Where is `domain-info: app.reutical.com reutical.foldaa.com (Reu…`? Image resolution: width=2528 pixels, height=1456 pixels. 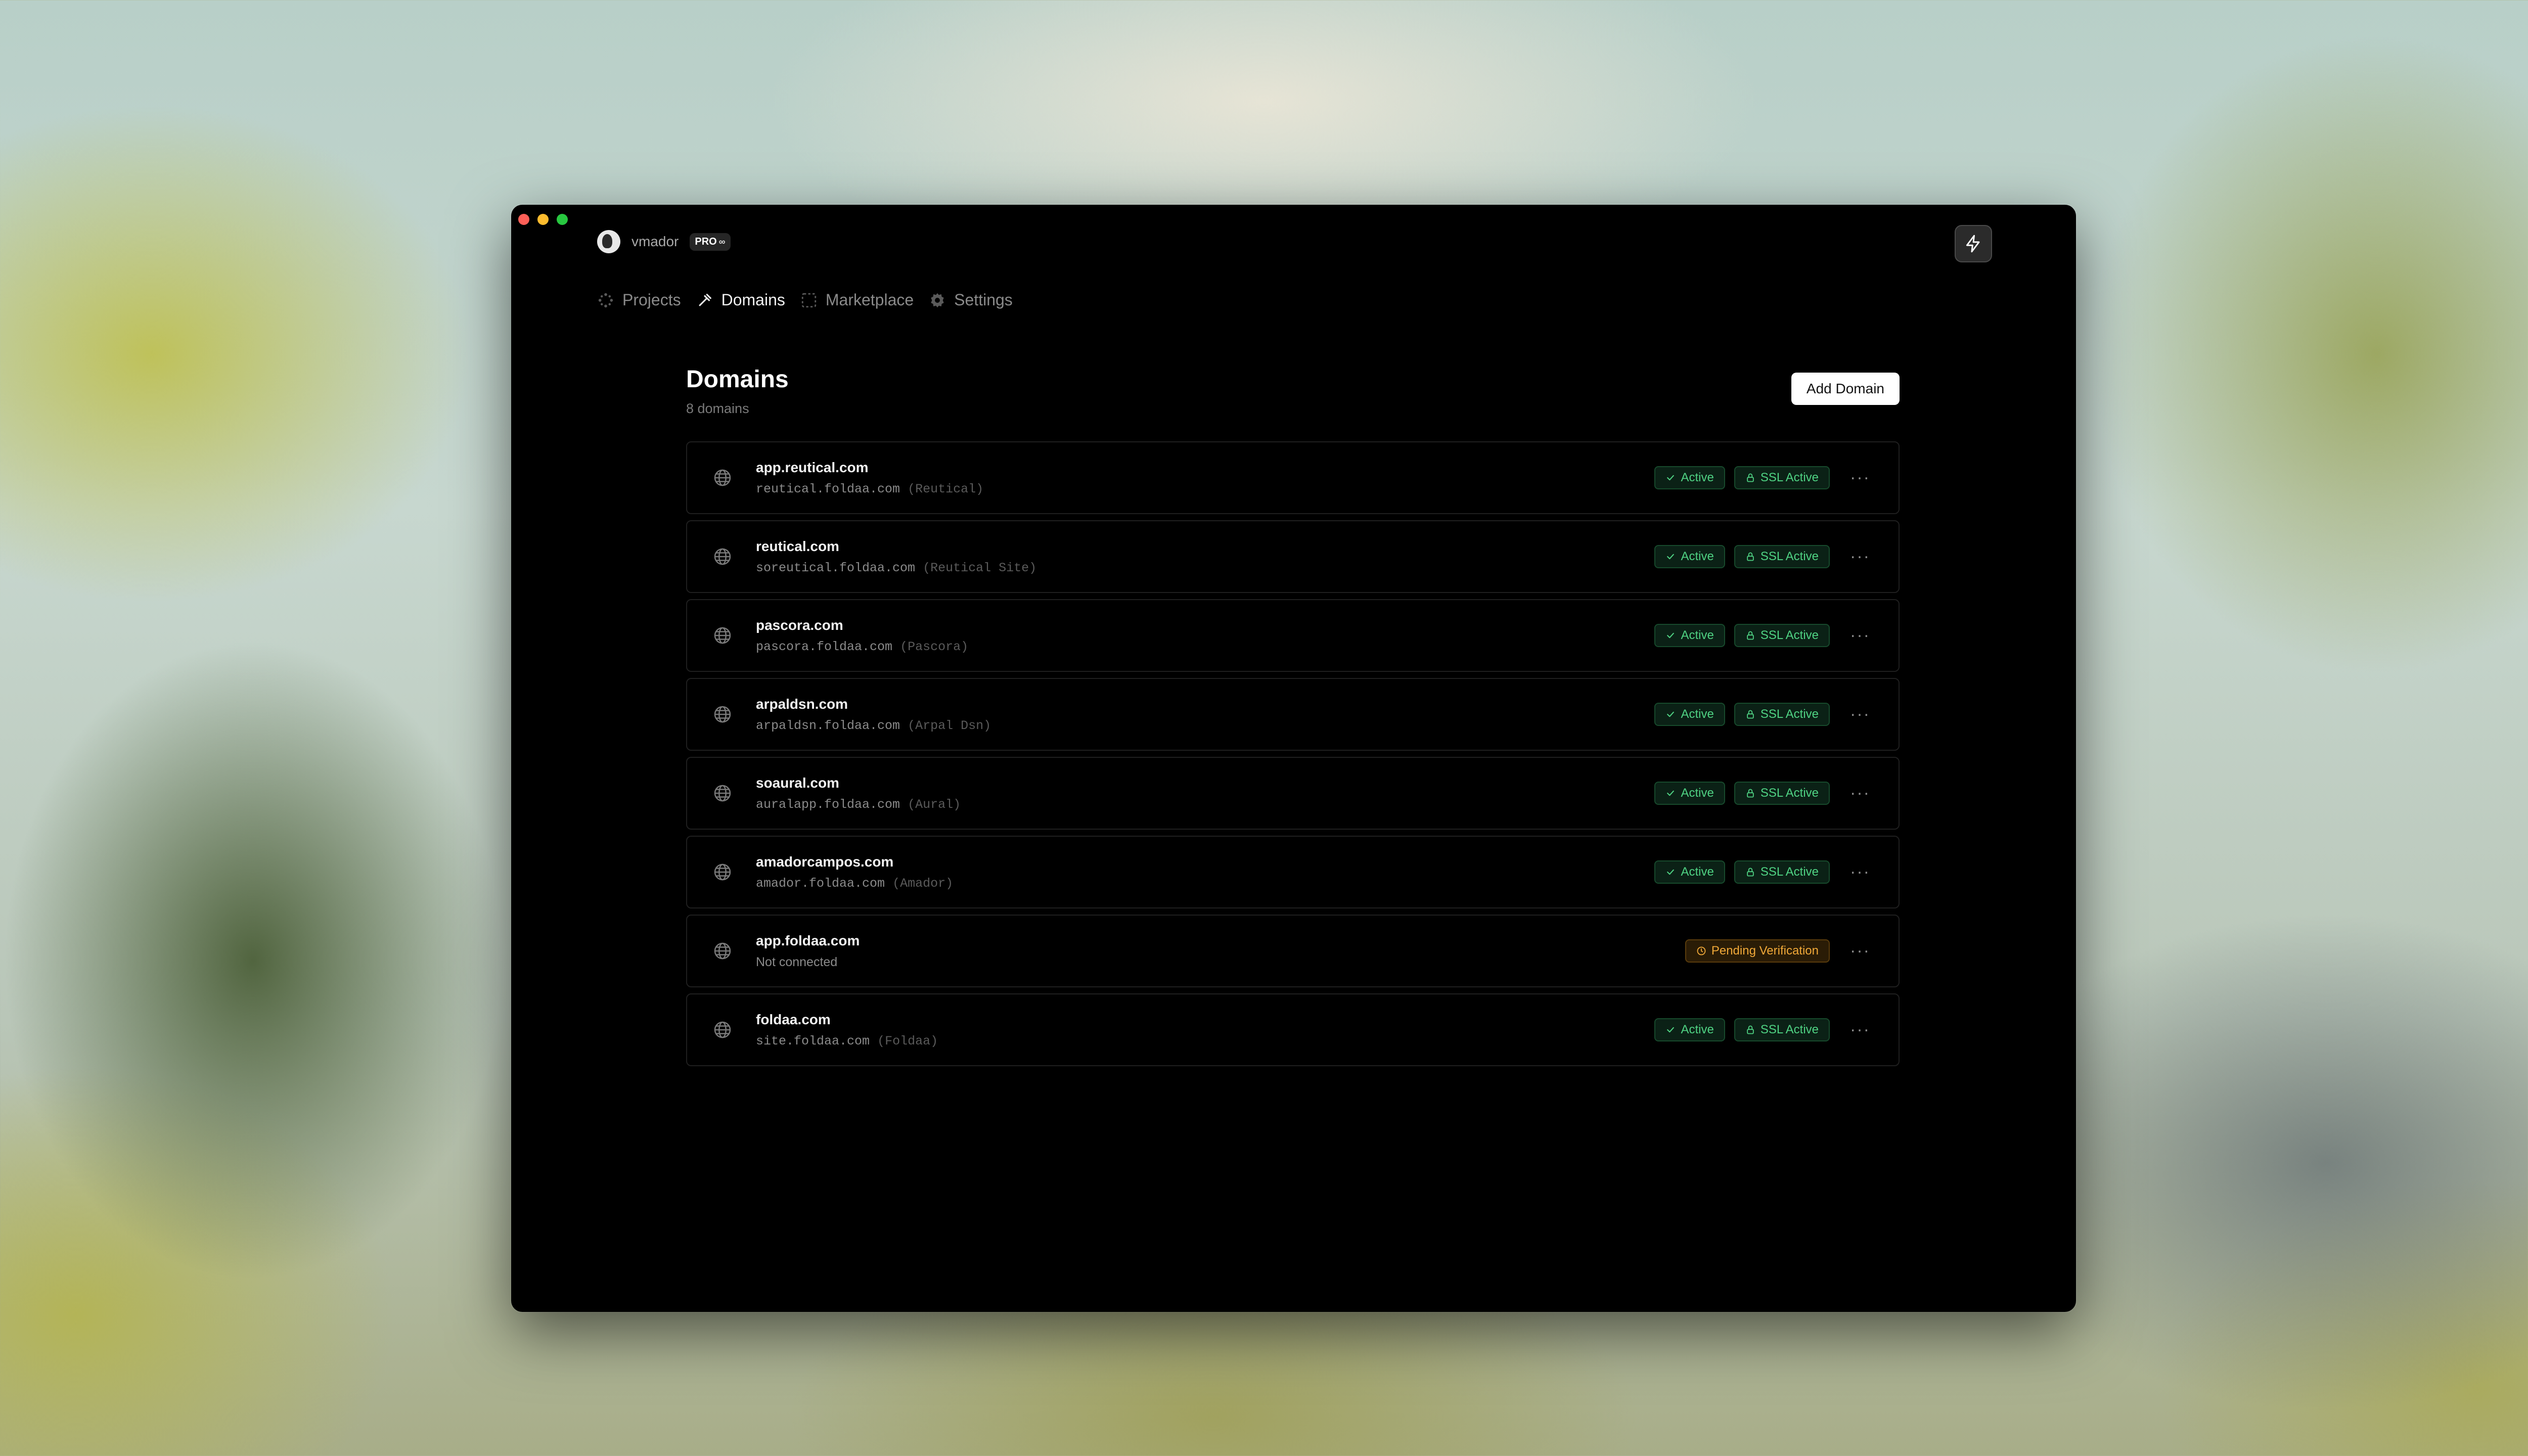 domain-info: app.reutical.com reutical.foldaa.com (Reu… is located at coordinates (870, 478).